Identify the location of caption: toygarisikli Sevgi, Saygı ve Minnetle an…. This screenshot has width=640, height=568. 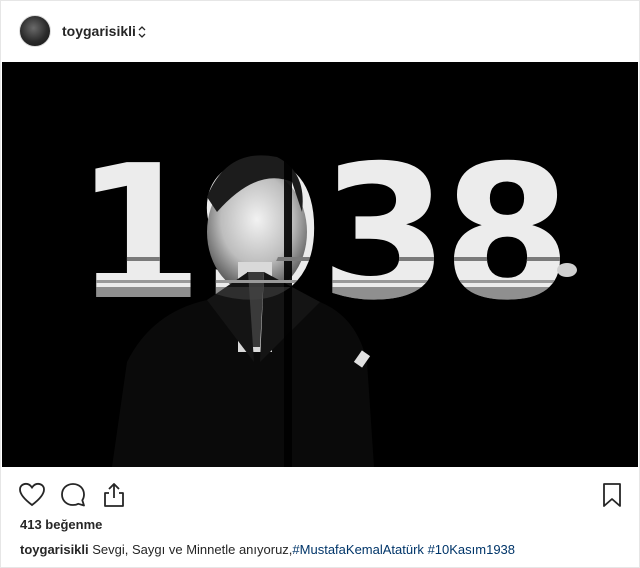
(267, 549).